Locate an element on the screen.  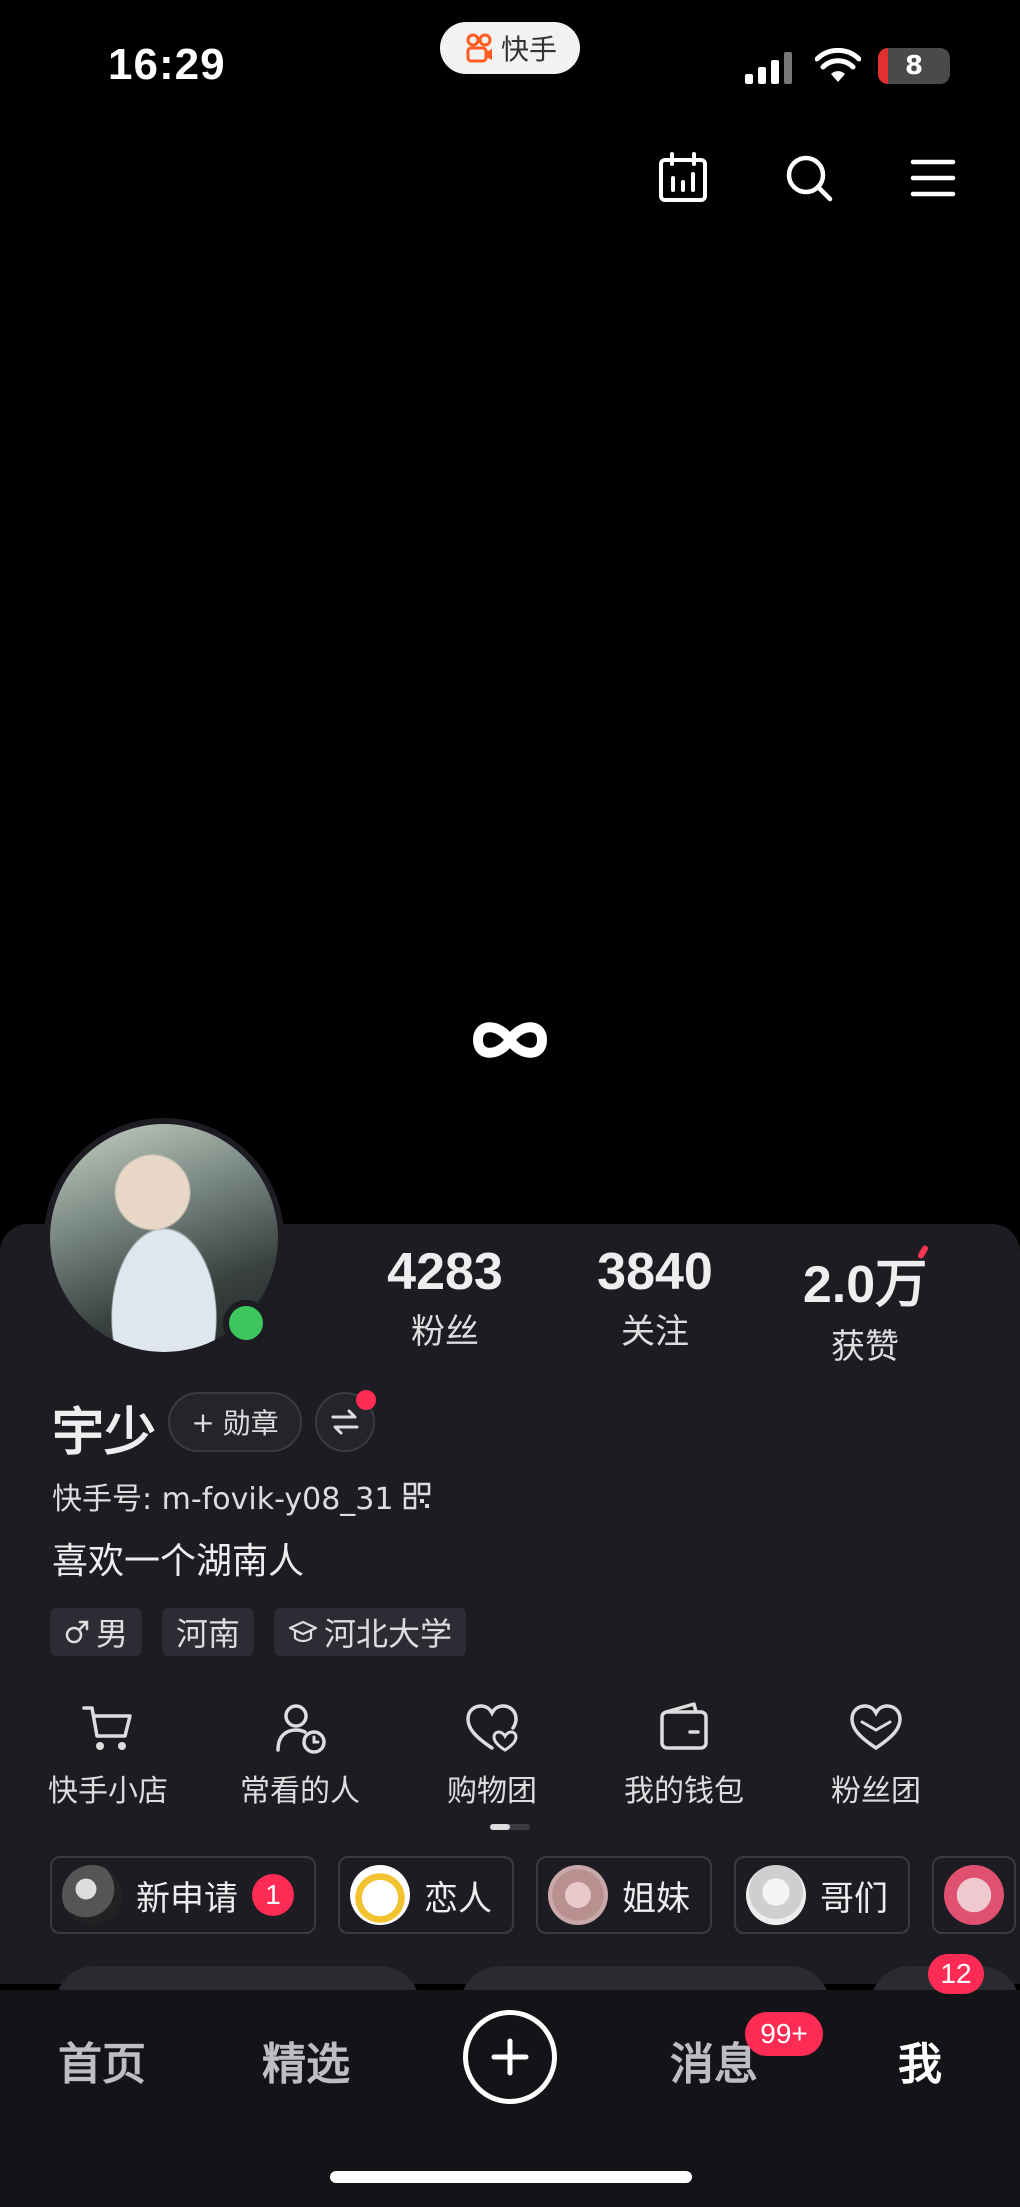
school-tag: 河北大学 is located at coordinates (370, 1632).